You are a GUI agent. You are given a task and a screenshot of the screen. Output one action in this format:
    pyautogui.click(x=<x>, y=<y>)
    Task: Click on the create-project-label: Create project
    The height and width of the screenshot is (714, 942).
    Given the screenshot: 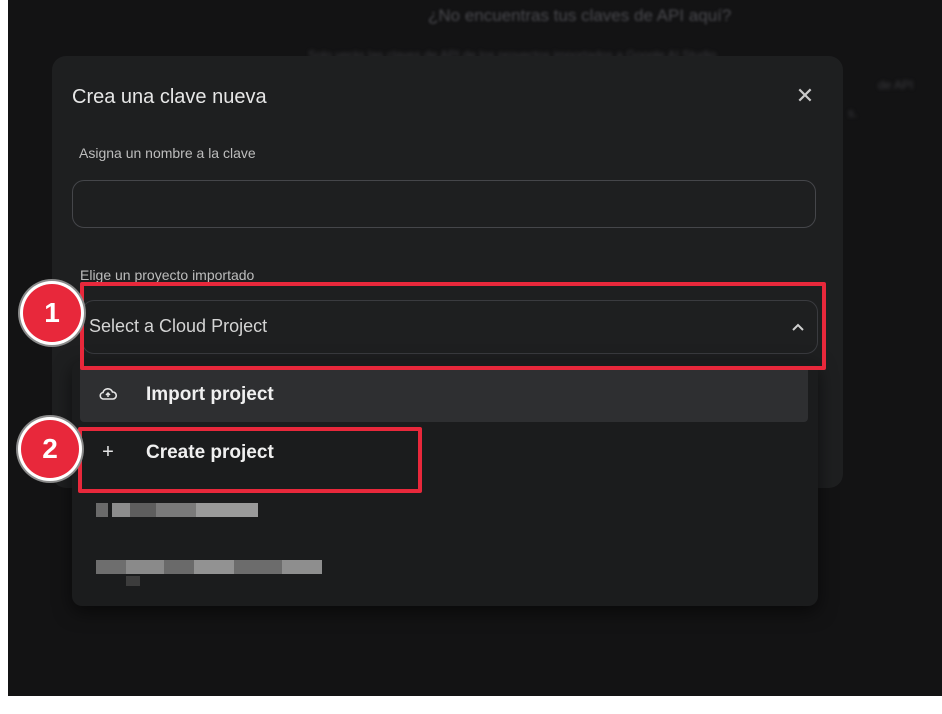 What is the action you would take?
    pyautogui.click(x=210, y=452)
    